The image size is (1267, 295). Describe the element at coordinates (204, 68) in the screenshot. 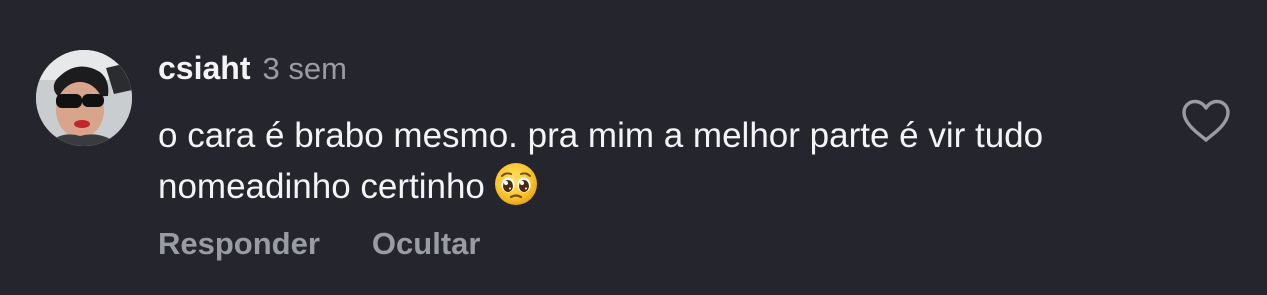

I see `username: csiaht` at that location.